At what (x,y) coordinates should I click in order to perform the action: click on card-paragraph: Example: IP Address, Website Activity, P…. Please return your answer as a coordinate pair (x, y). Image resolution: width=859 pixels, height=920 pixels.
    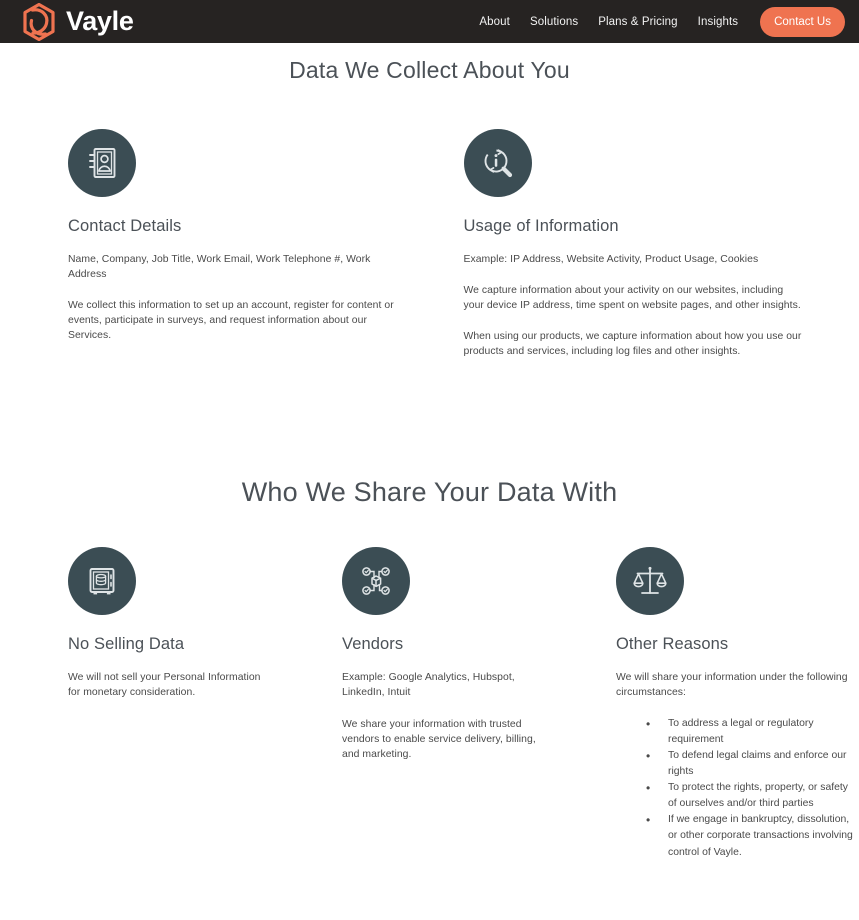
    Looking at the image, I should click on (611, 259).